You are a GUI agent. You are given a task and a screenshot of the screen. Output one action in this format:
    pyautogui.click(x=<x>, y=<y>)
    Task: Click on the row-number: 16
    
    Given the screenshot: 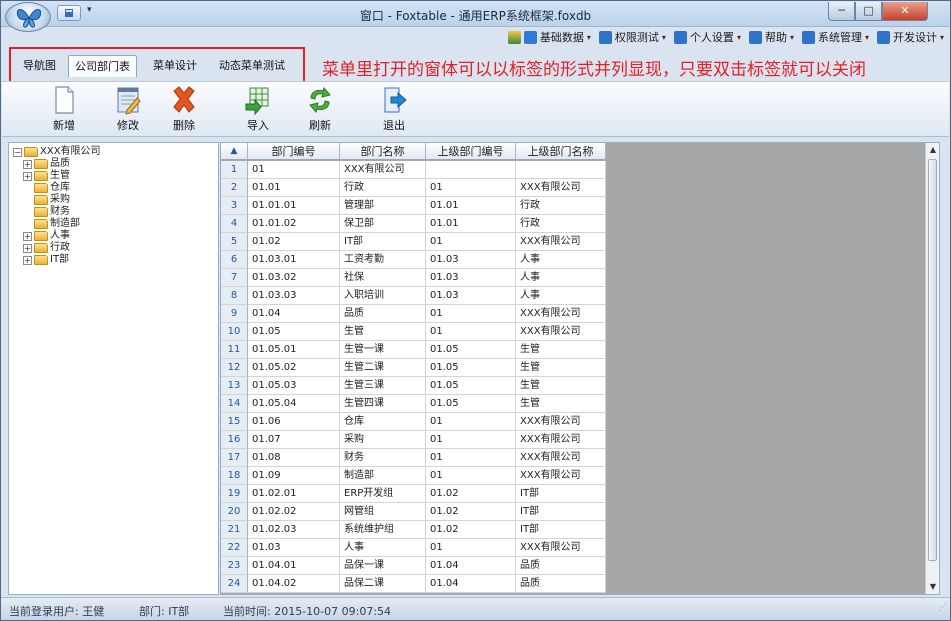 What is the action you would take?
    pyautogui.click(x=234, y=440)
    